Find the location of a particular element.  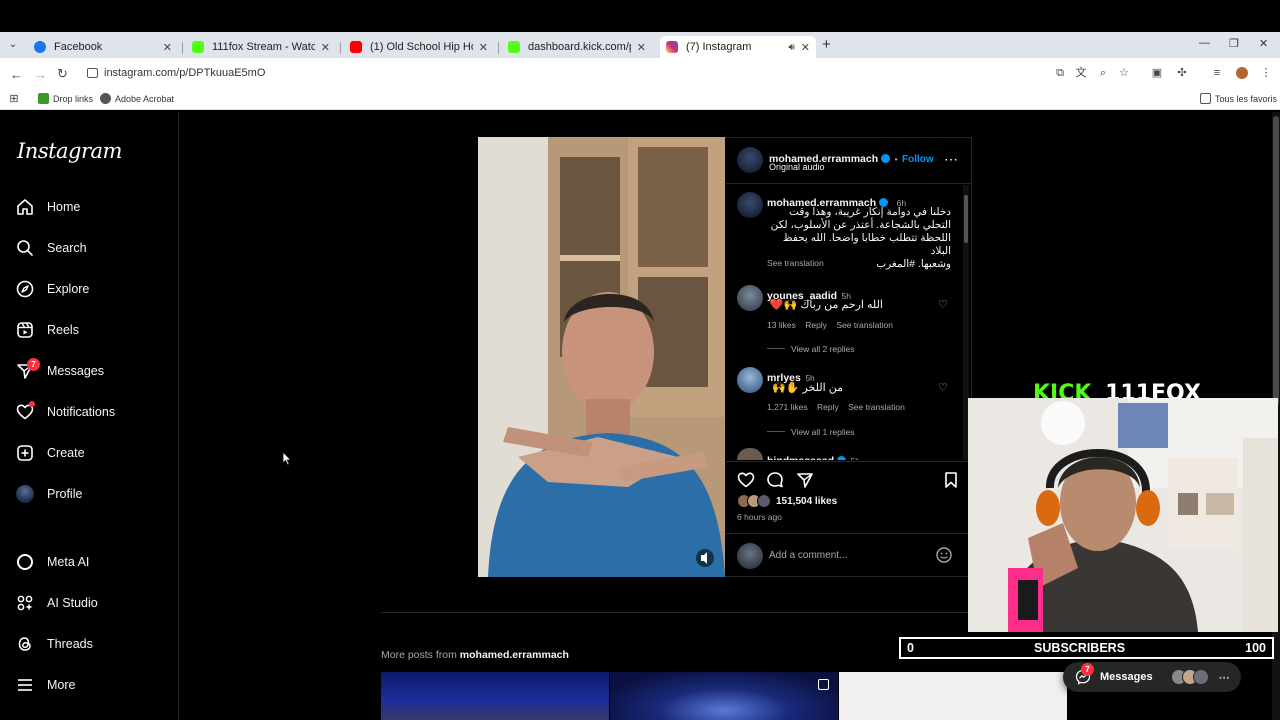

avatar-icon is located at coordinates (25, 494).